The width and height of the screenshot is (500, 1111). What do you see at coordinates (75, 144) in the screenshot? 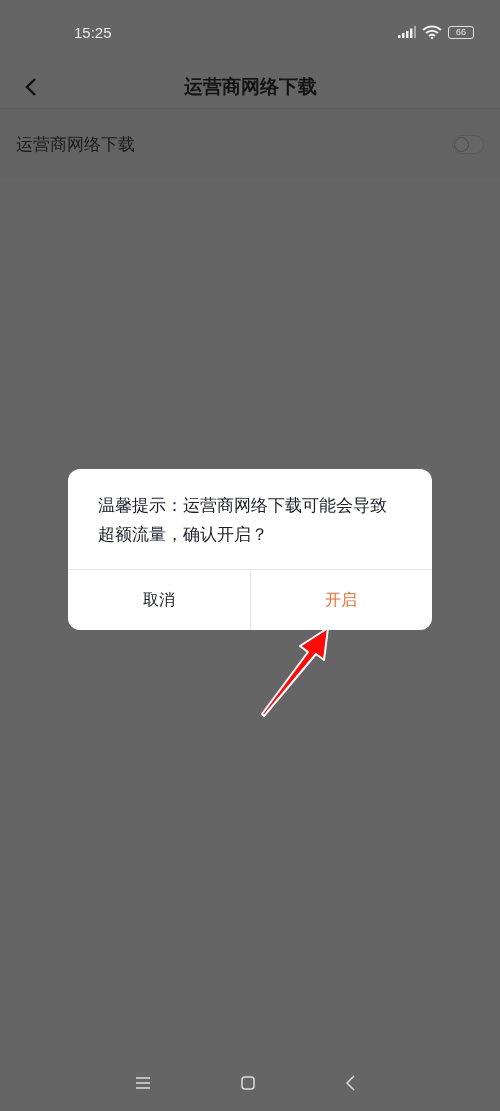
I see `setting-label: 运营商网络下载` at bounding box center [75, 144].